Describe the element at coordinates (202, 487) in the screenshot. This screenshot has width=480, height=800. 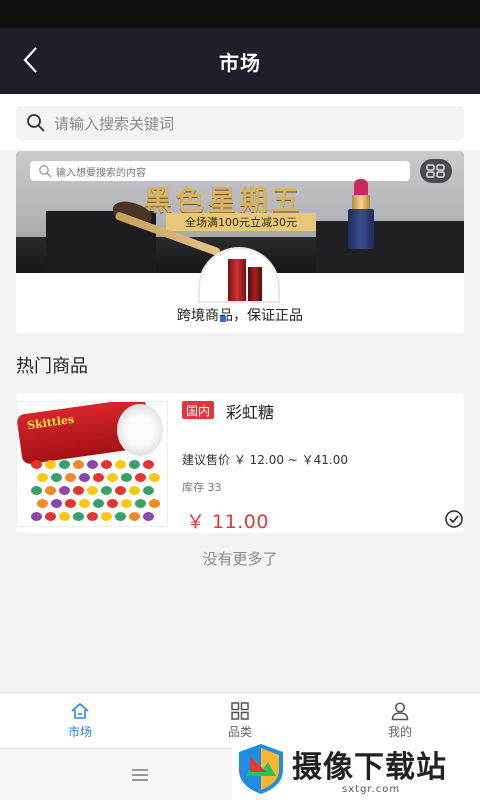
I see `stock-count: 库存 33` at that location.